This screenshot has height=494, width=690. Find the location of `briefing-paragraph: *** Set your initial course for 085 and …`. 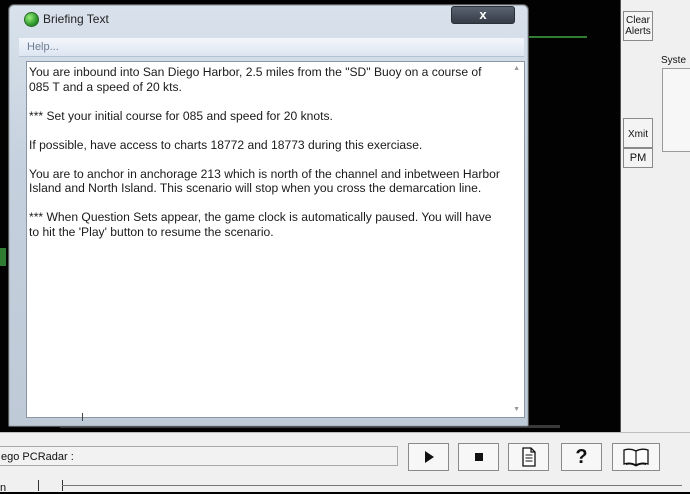

briefing-paragraph: *** Set your initial course for 085 and … is located at coordinates (181, 115).